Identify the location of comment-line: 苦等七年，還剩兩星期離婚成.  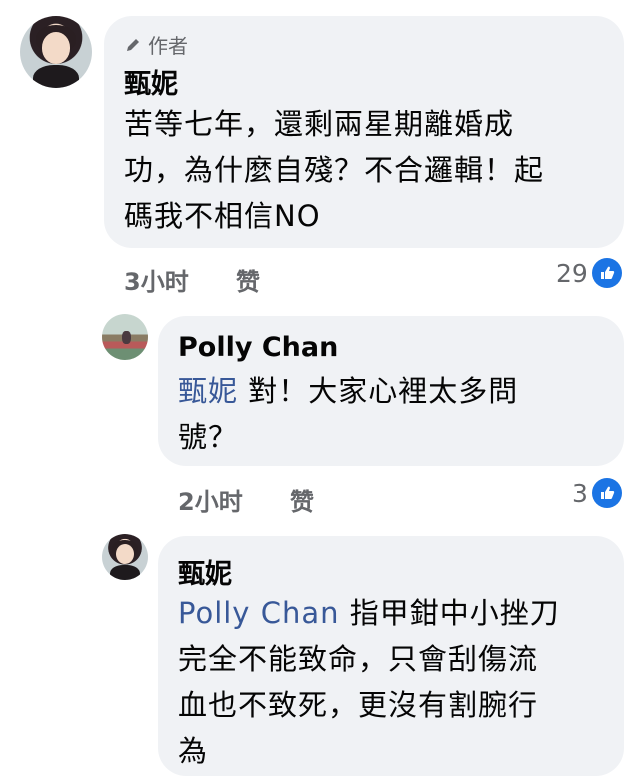
(319, 124).